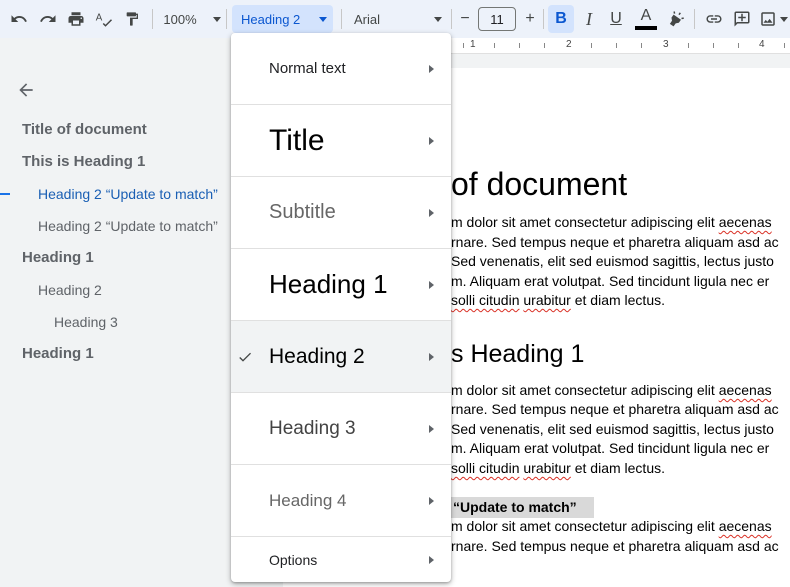 Image resolution: width=790 pixels, height=587 pixels. I want to click on increase-font-size-button: +, so click(530, 19).